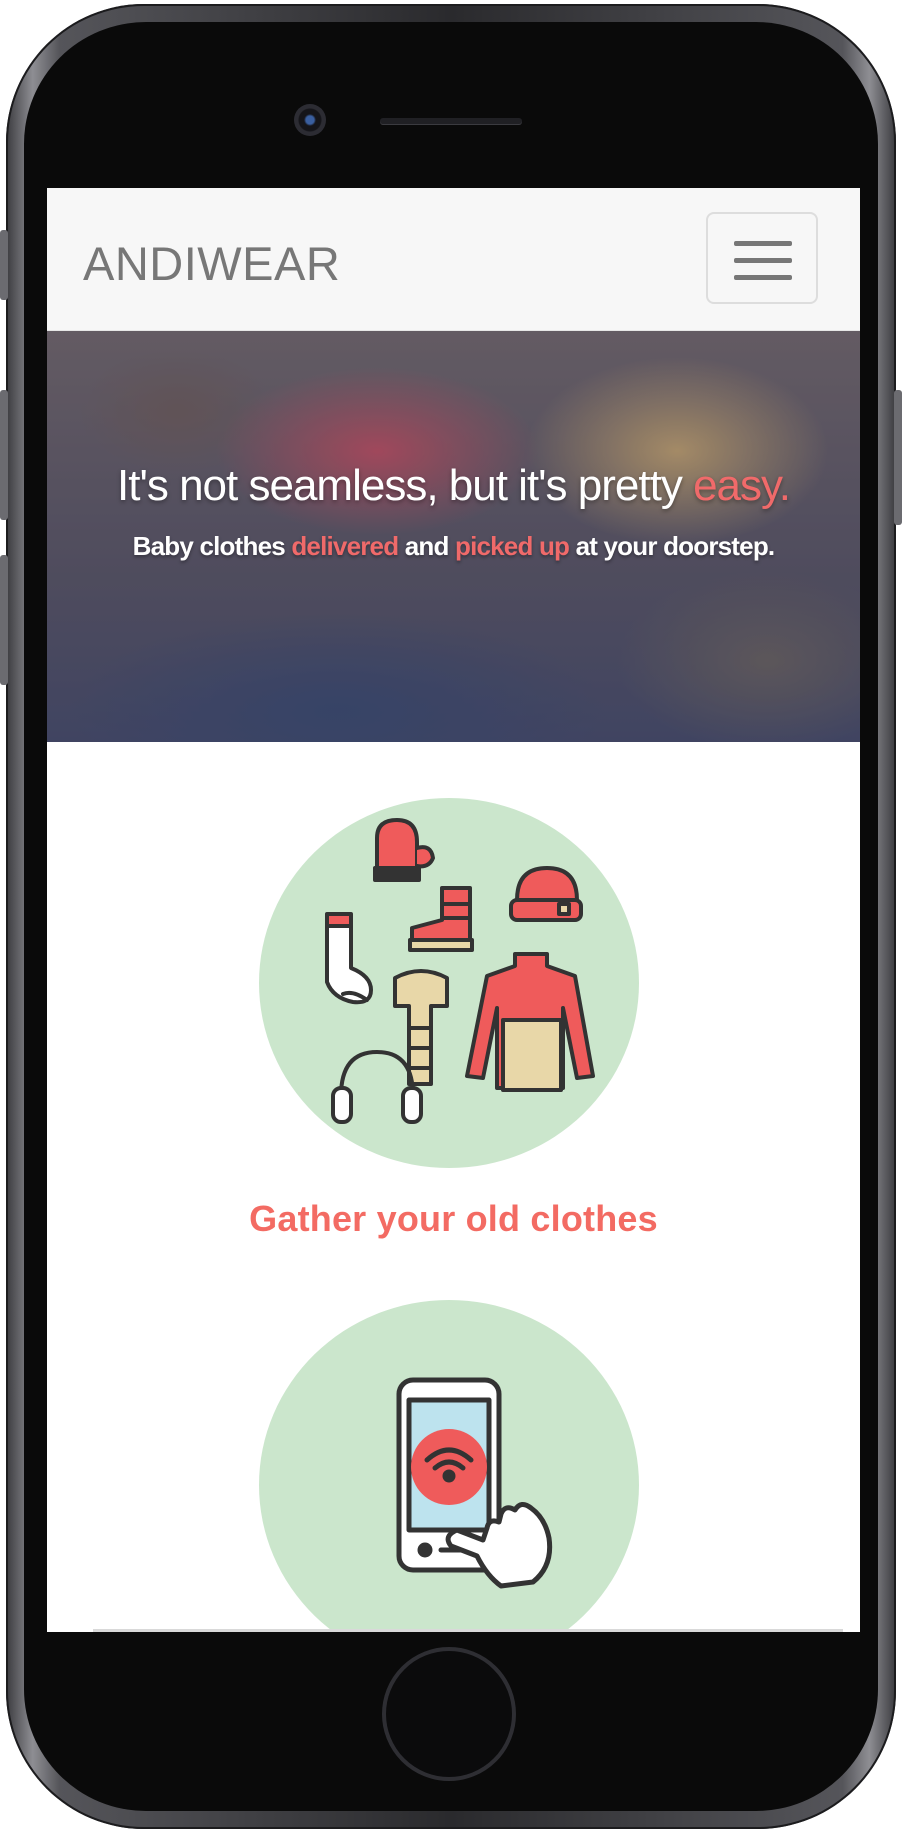  I want to click on brand-logo: ANDIWEAR, so click(211, 263).